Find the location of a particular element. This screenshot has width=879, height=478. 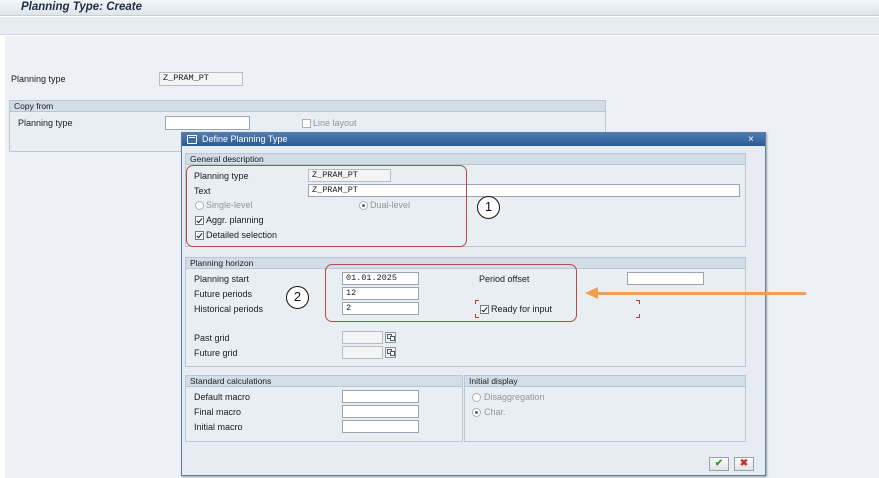

char-label: Char. is located at coordinates (495, 412).